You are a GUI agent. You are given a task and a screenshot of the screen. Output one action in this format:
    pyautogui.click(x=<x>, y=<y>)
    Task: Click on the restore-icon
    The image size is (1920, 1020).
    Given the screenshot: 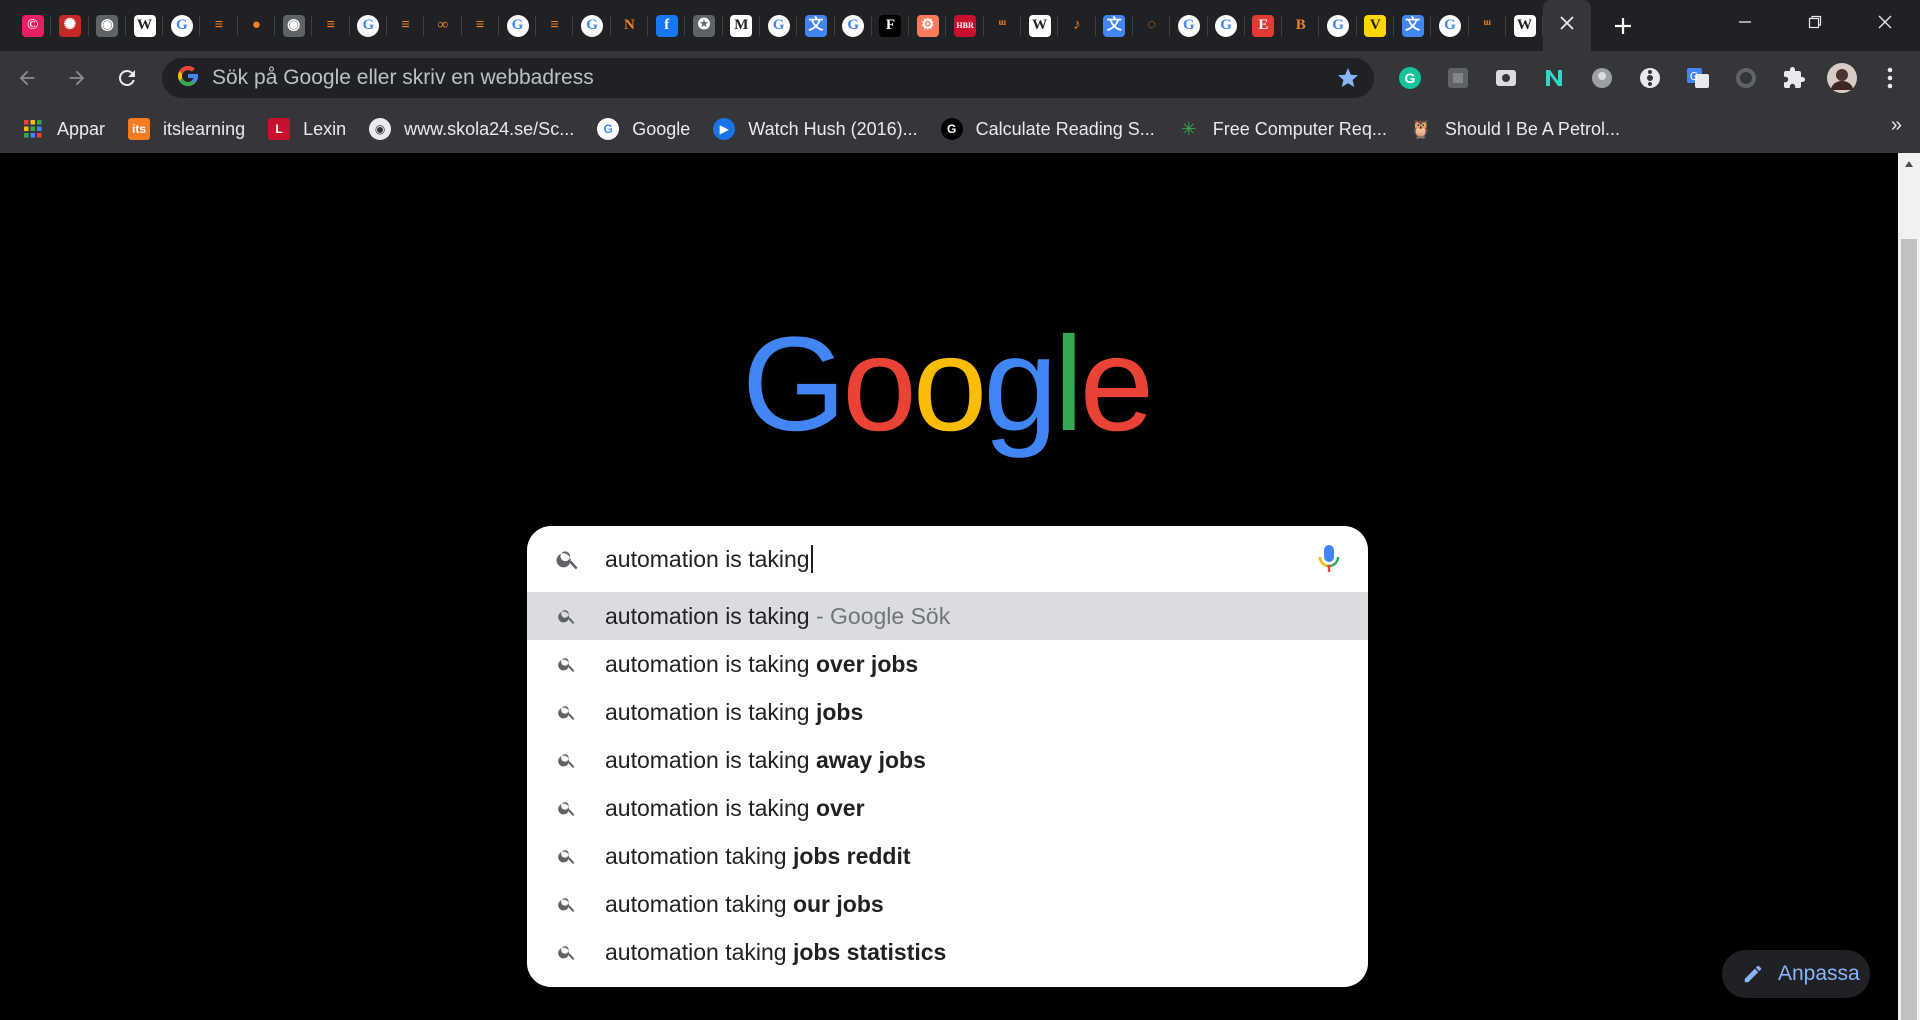 What is the action you would take?
    pyautogui.click(x=1815, y=22)
    